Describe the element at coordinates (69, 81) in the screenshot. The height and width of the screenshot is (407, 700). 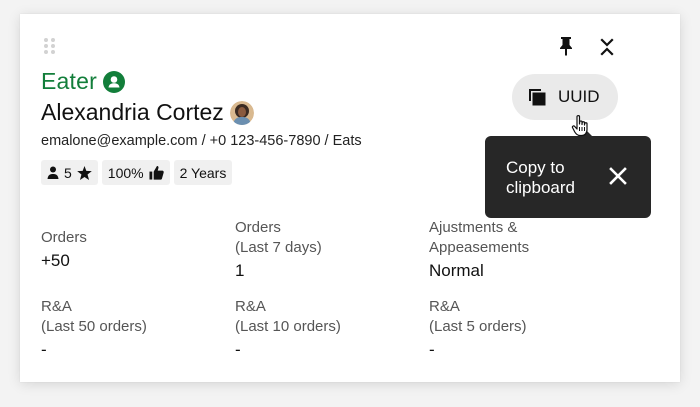
I see `role-label: Eater` at that location.